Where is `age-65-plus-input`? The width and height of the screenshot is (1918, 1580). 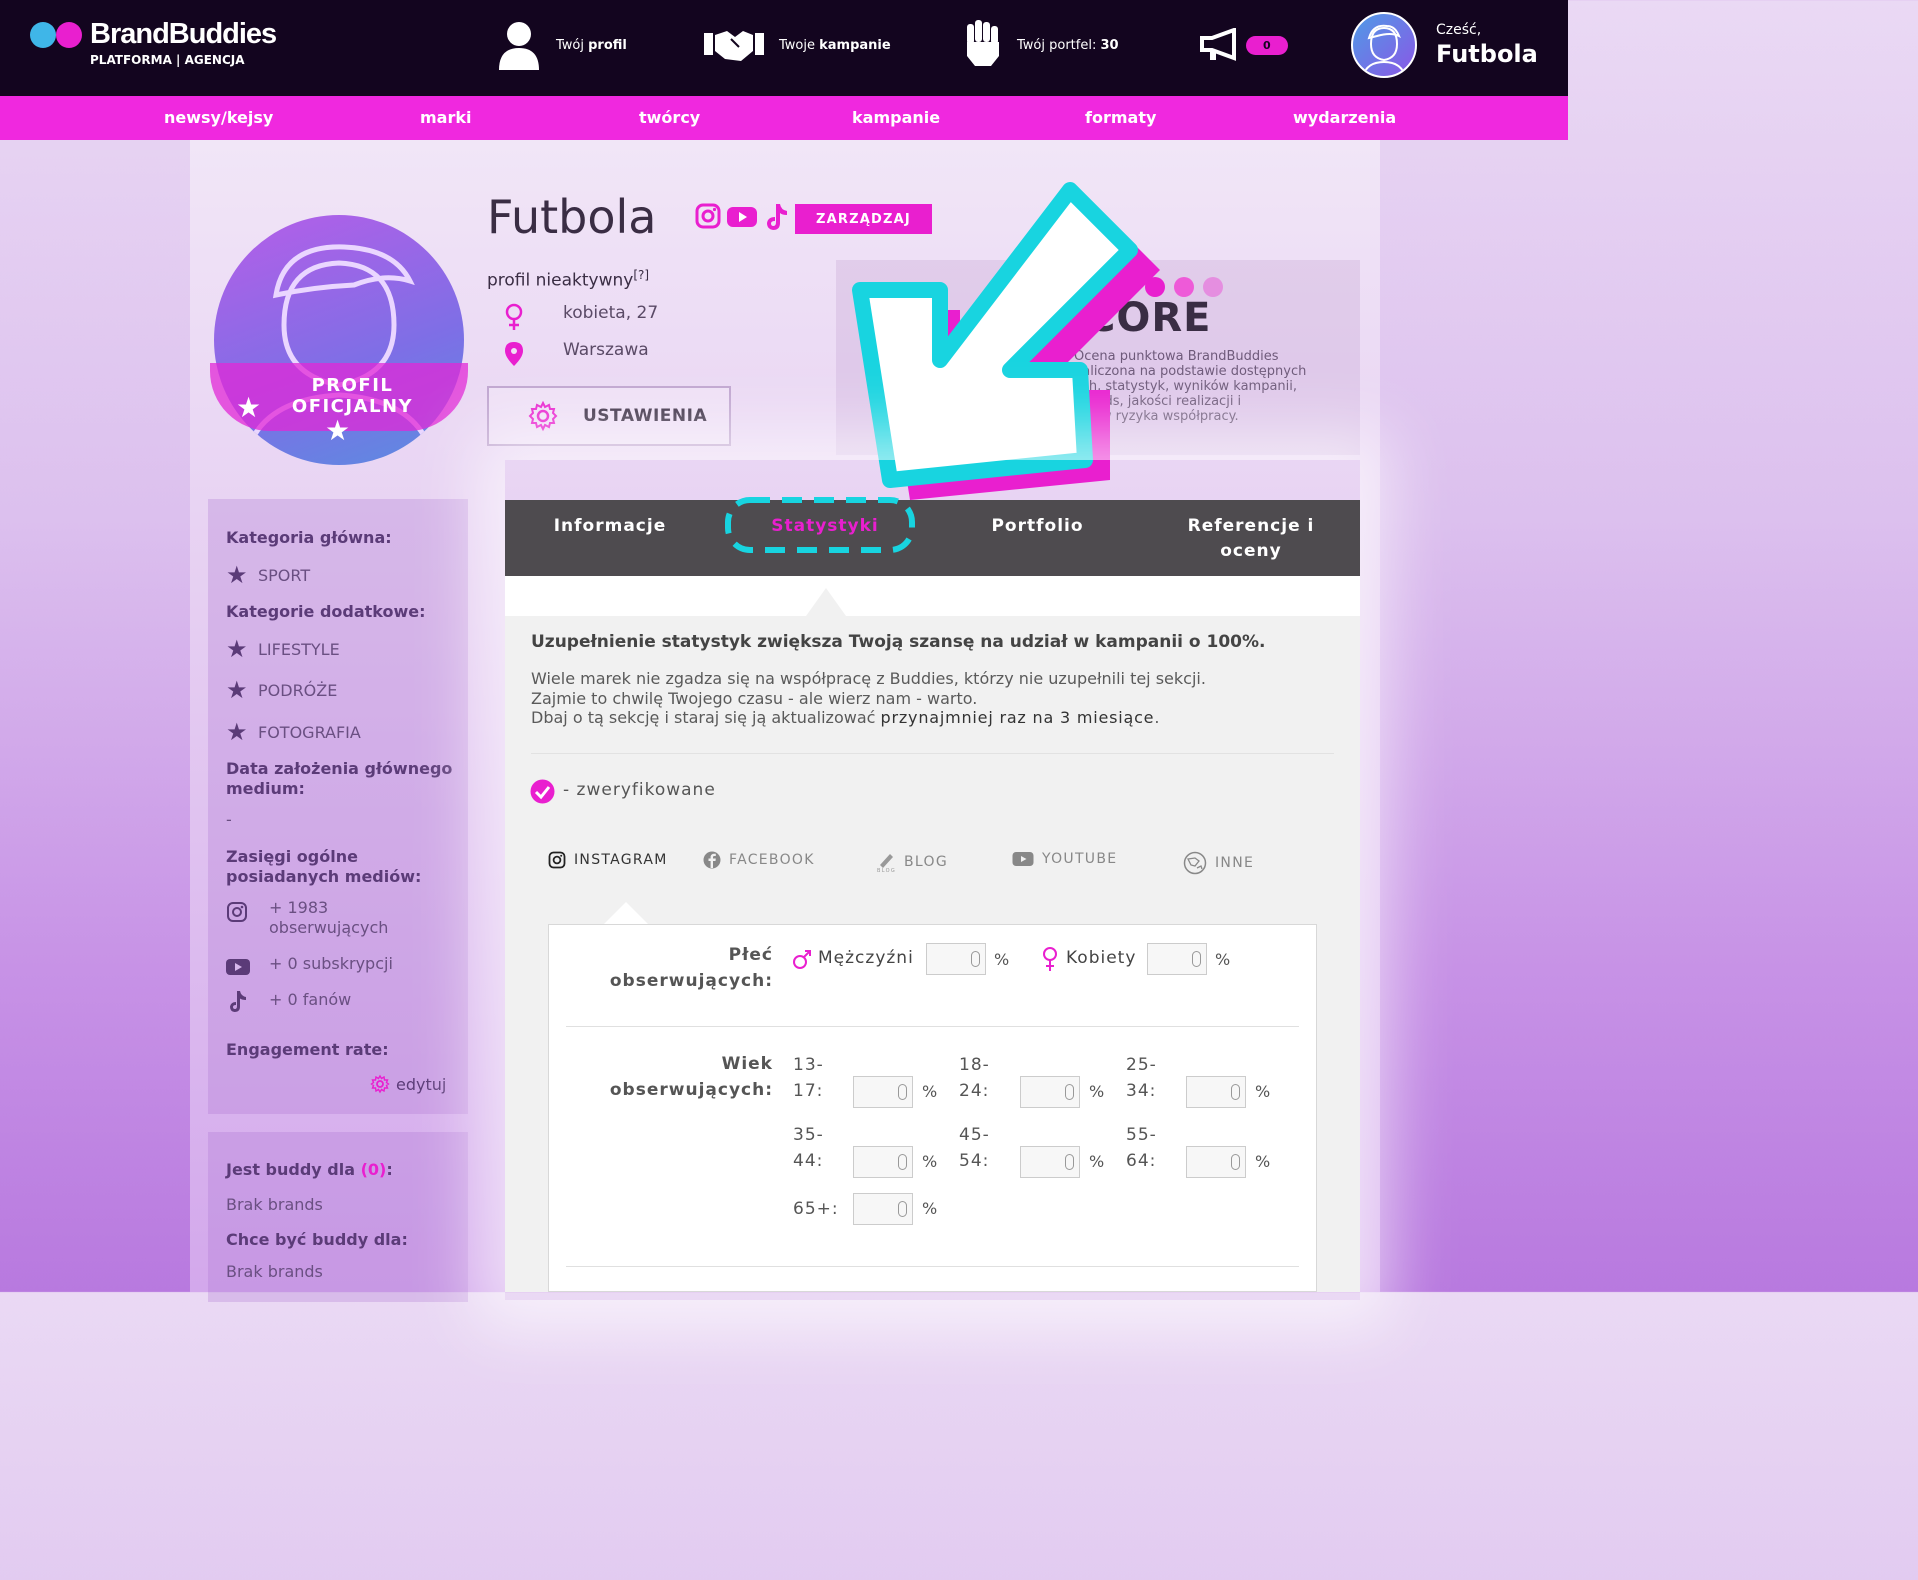 age-65-plus-input is located at coordinates (883, 1209).